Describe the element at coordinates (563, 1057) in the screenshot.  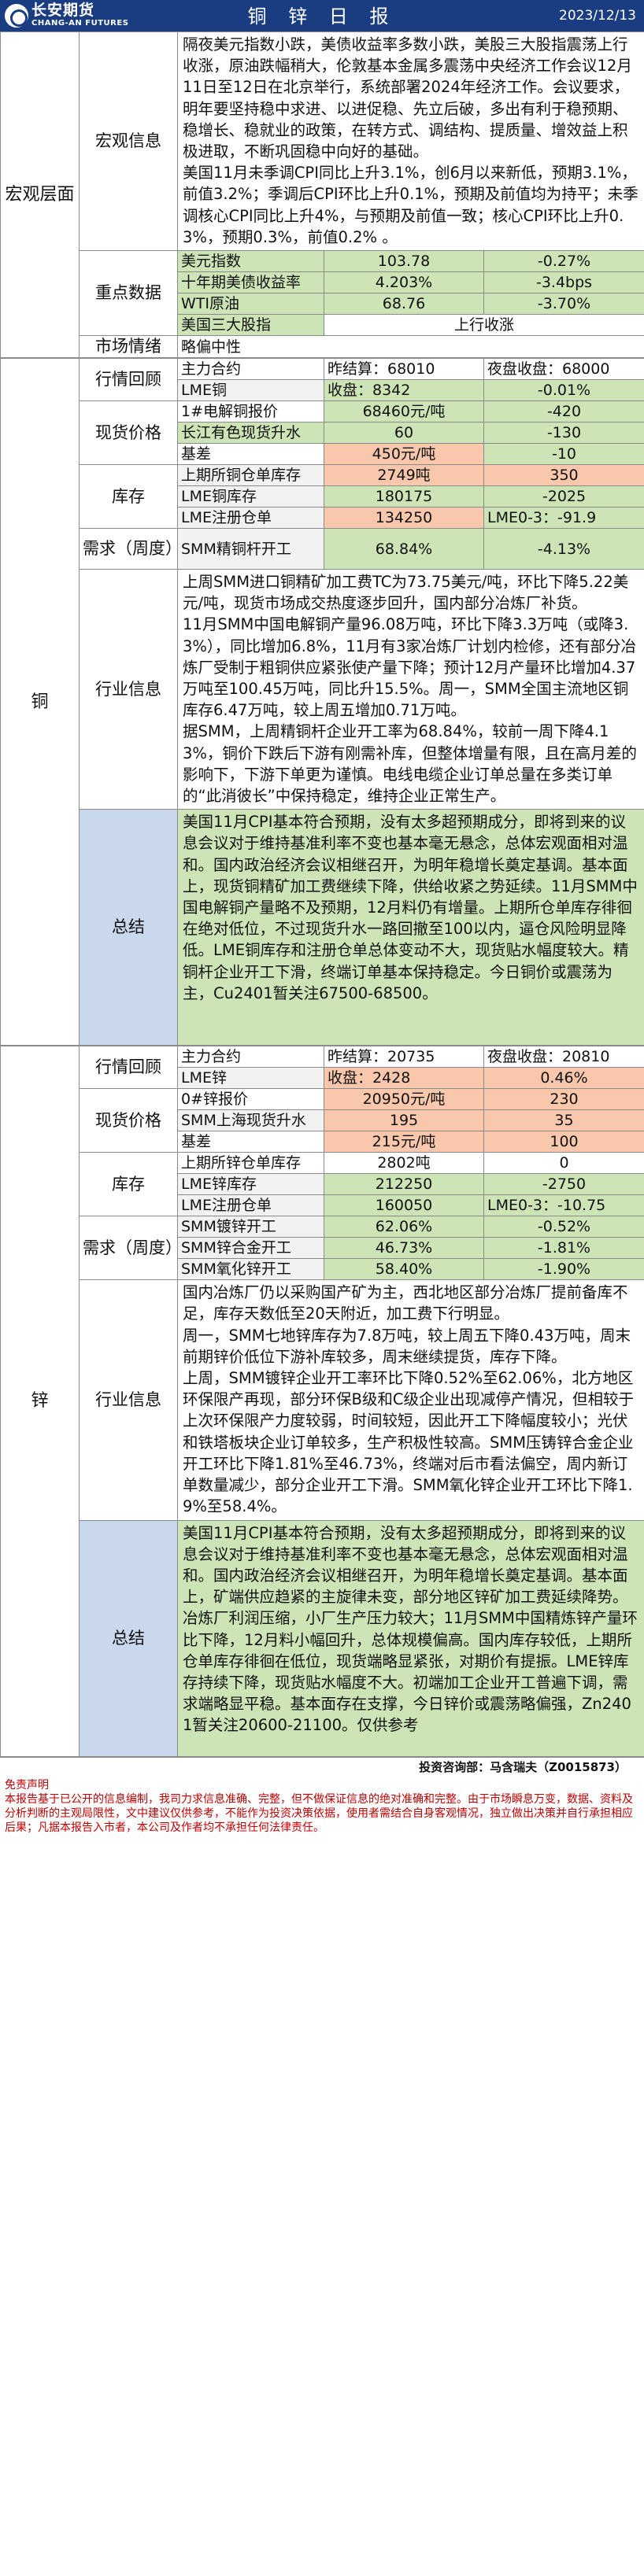
I see `zinc-review-night: 夜盘收盘：20810` at that location.